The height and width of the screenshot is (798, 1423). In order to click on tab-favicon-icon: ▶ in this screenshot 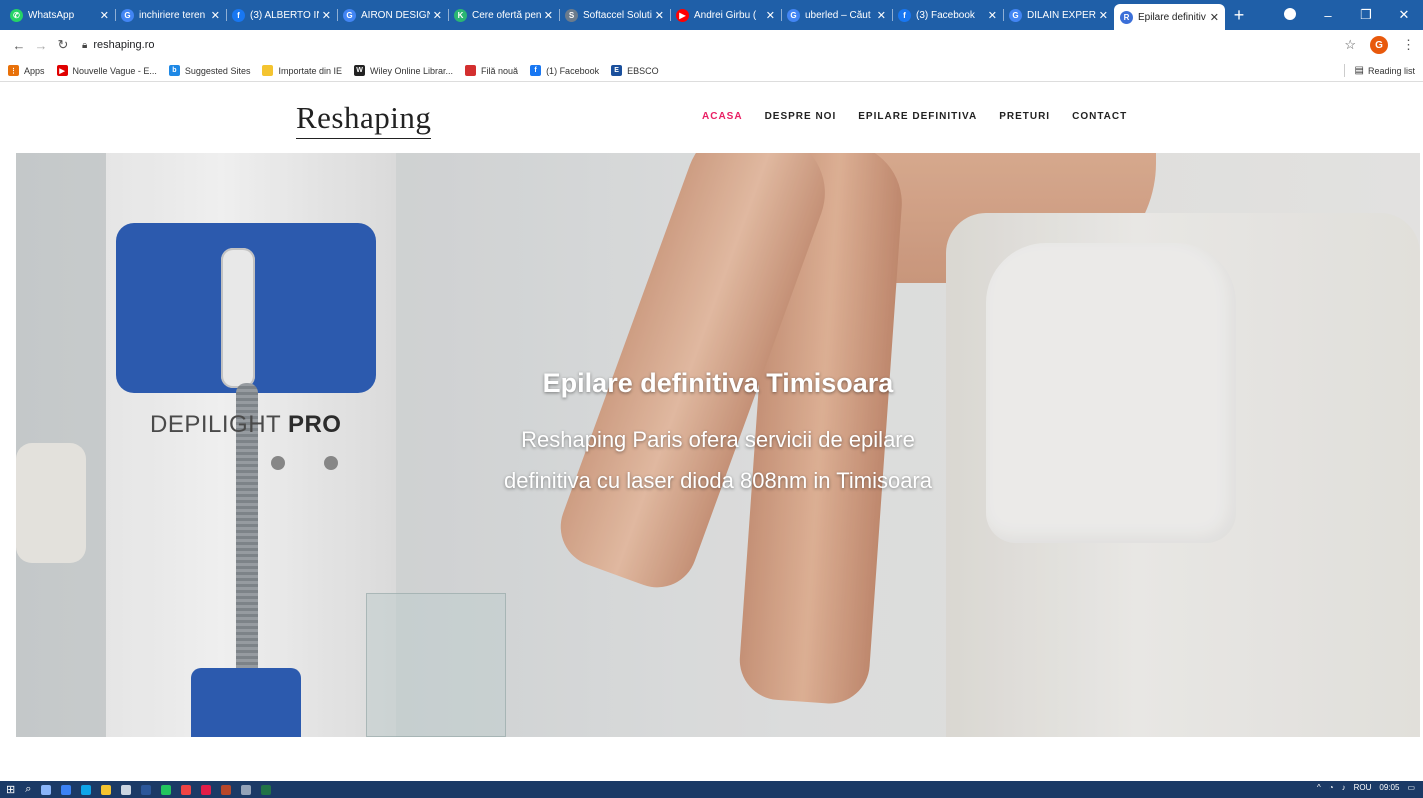, I will do `click(682, 15)`.